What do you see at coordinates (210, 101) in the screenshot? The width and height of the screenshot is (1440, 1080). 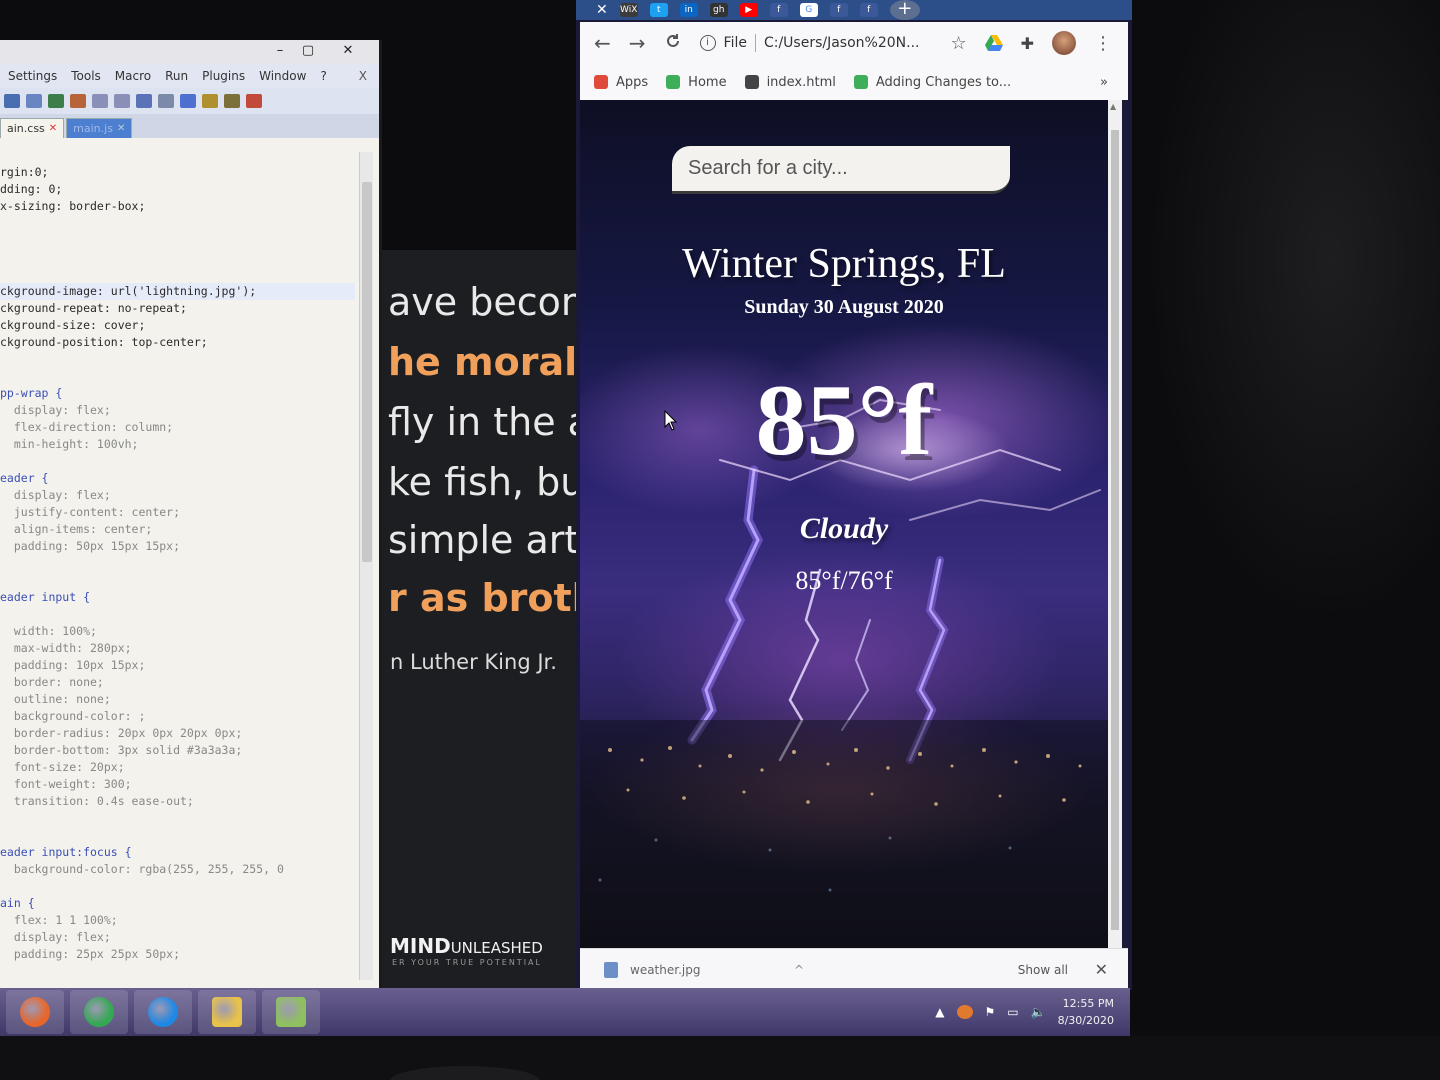 I see `function-list-icon` at bounding box center [210, 101].